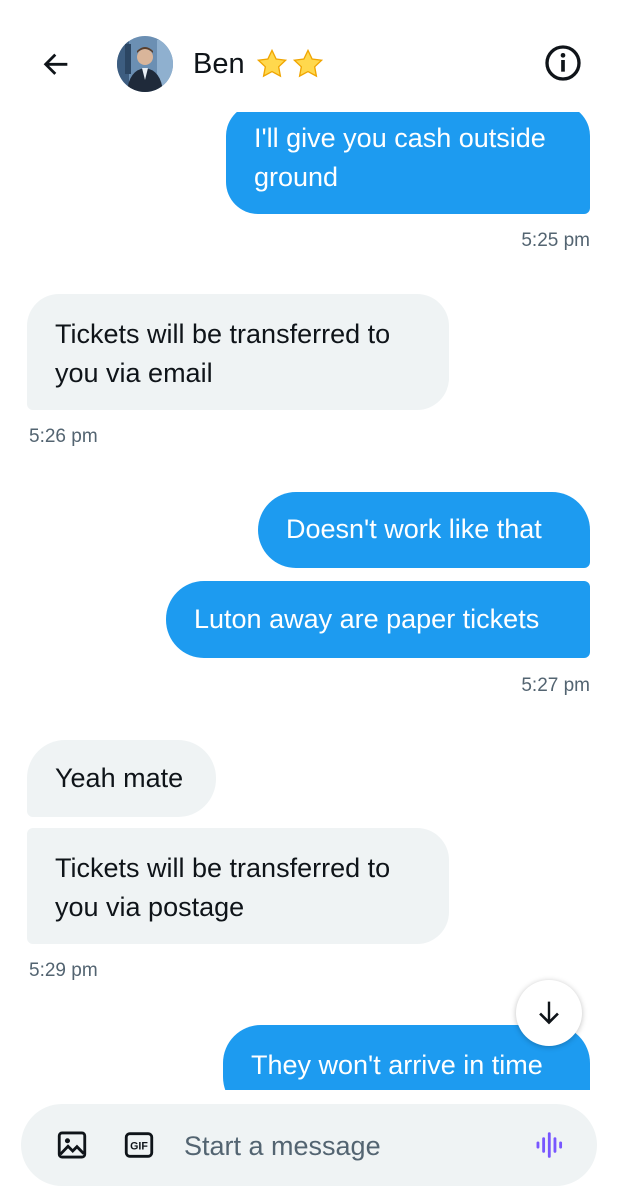 The width and height of the screenshot is (618, 1200). I want to click on message-bubble-incoming: Yeah mate, so click(121, 778).